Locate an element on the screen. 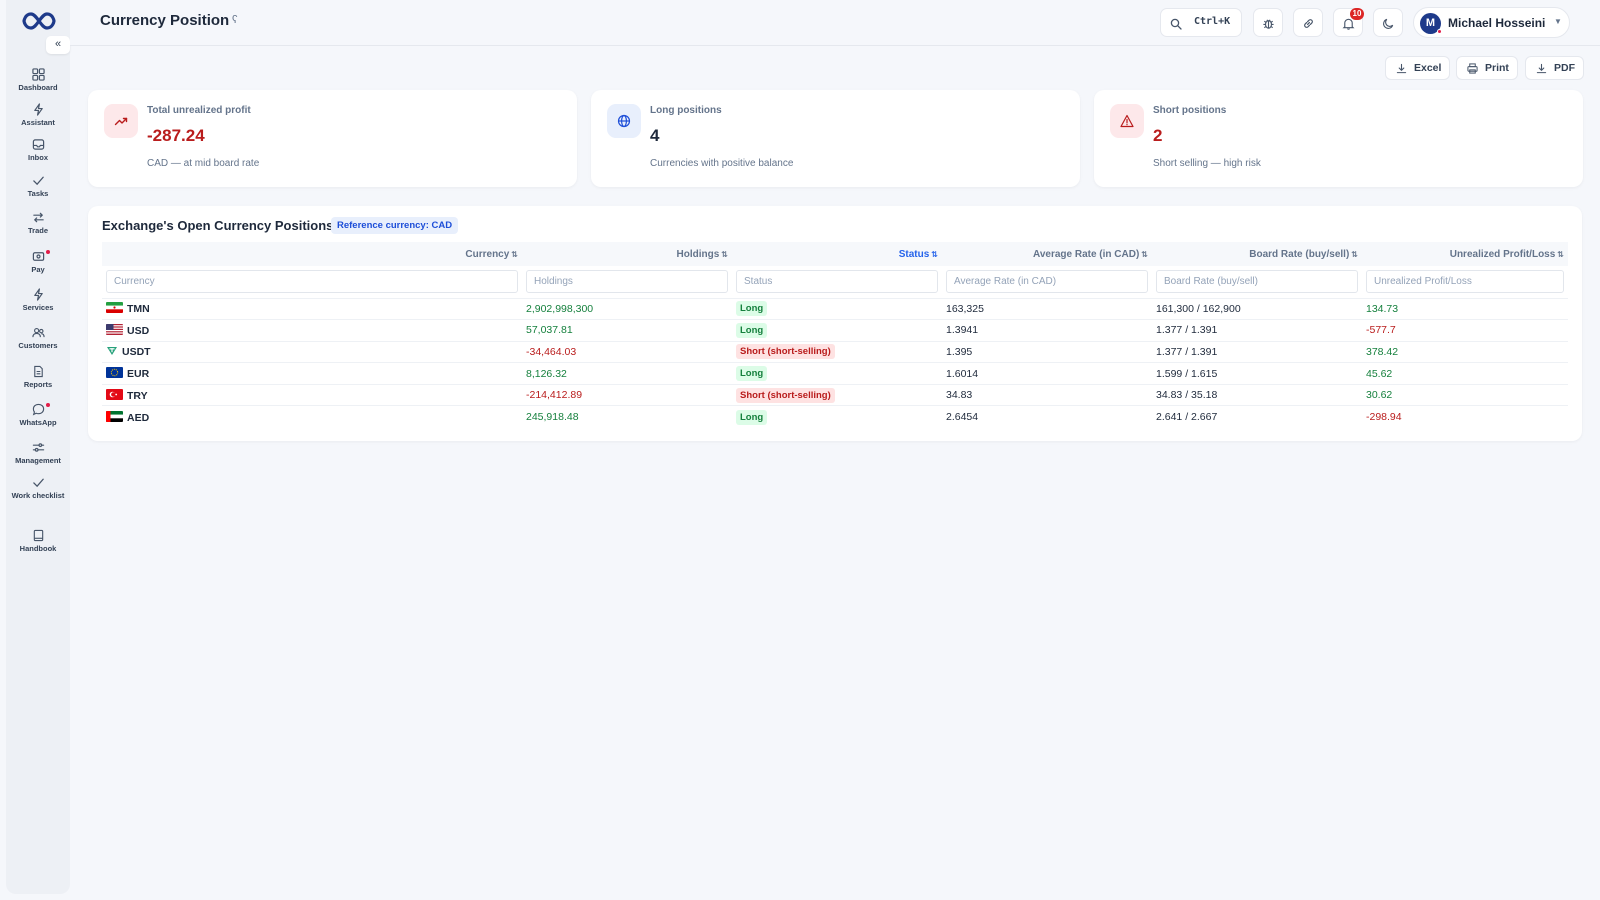  notifications-button: 10 is located at coordinates (1348, 22).